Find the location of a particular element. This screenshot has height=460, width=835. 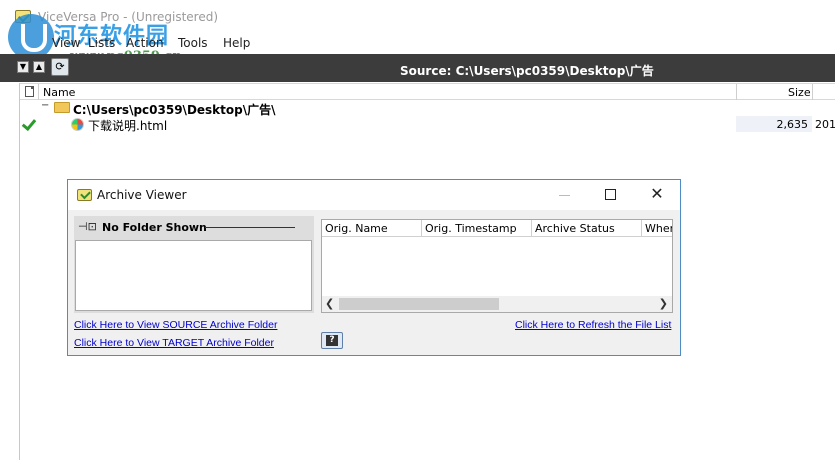

menu-help: Help is located at coordinates (236, 43).